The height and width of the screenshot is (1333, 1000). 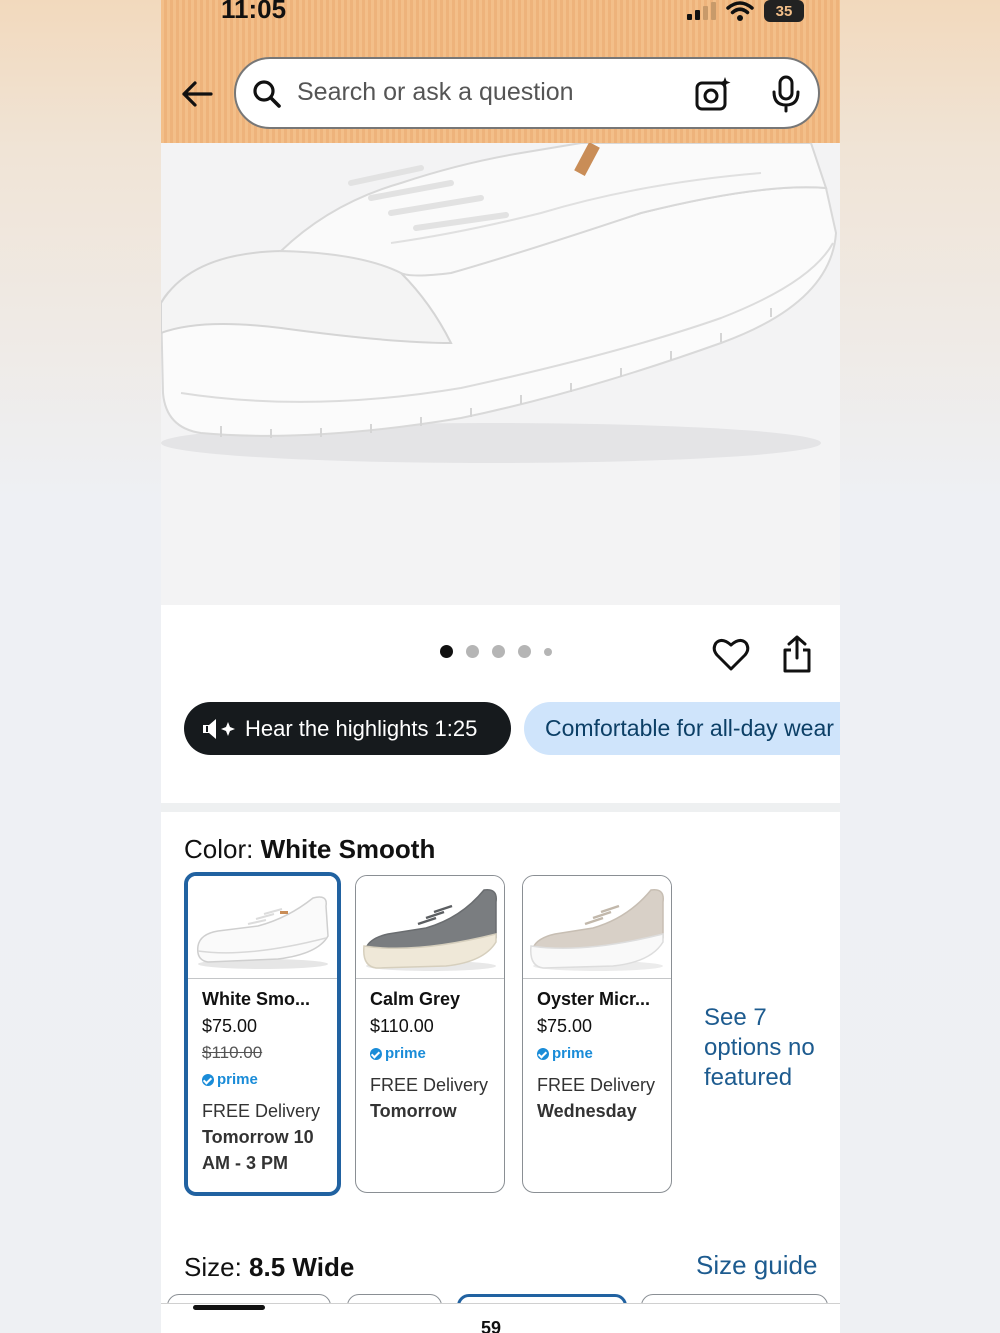 I want to click on highlight-chip: Comfortable for all-day wear, so click(x=682, y=728).